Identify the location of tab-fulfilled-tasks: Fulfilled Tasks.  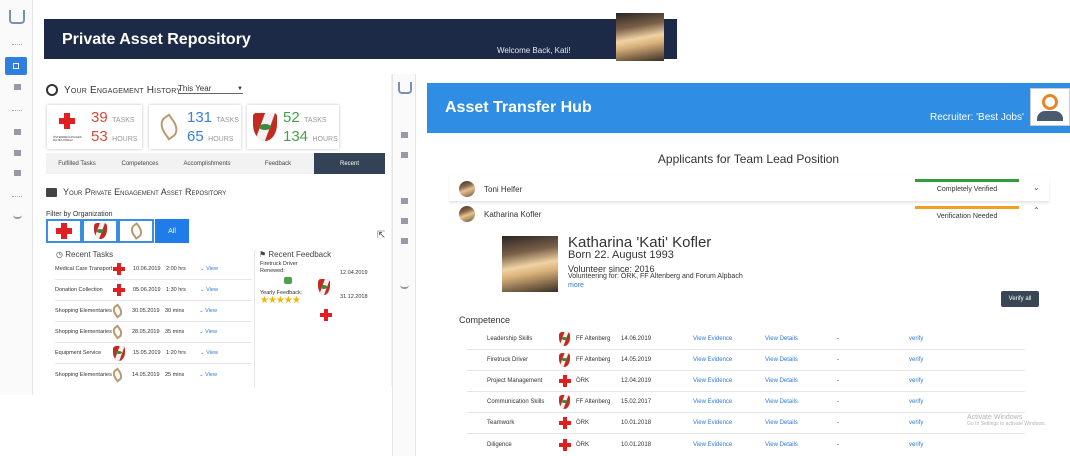
(77, 164).